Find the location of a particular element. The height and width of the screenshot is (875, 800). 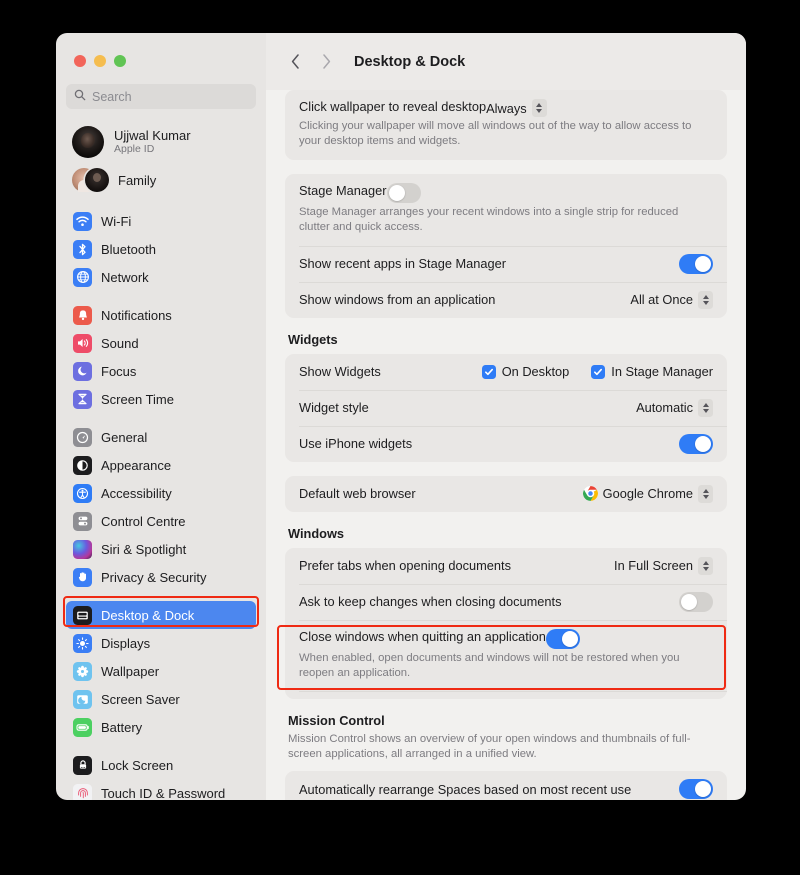

displays-icon is located at coordinates (82, 643).